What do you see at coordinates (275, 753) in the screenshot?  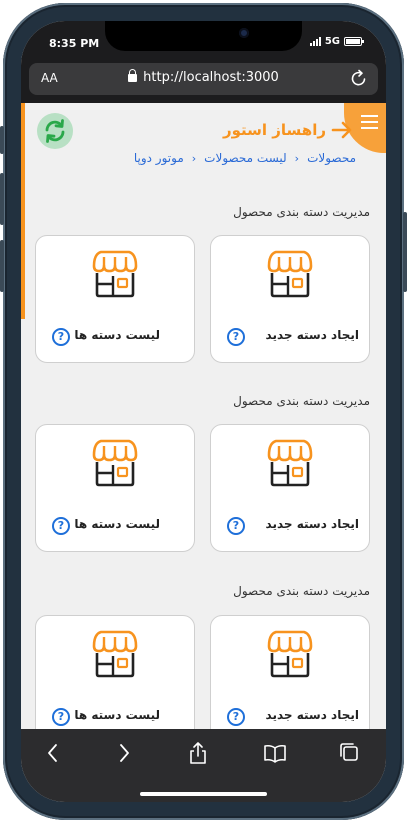 I see `bookmarks-icon` at bounding box center [275, 753].